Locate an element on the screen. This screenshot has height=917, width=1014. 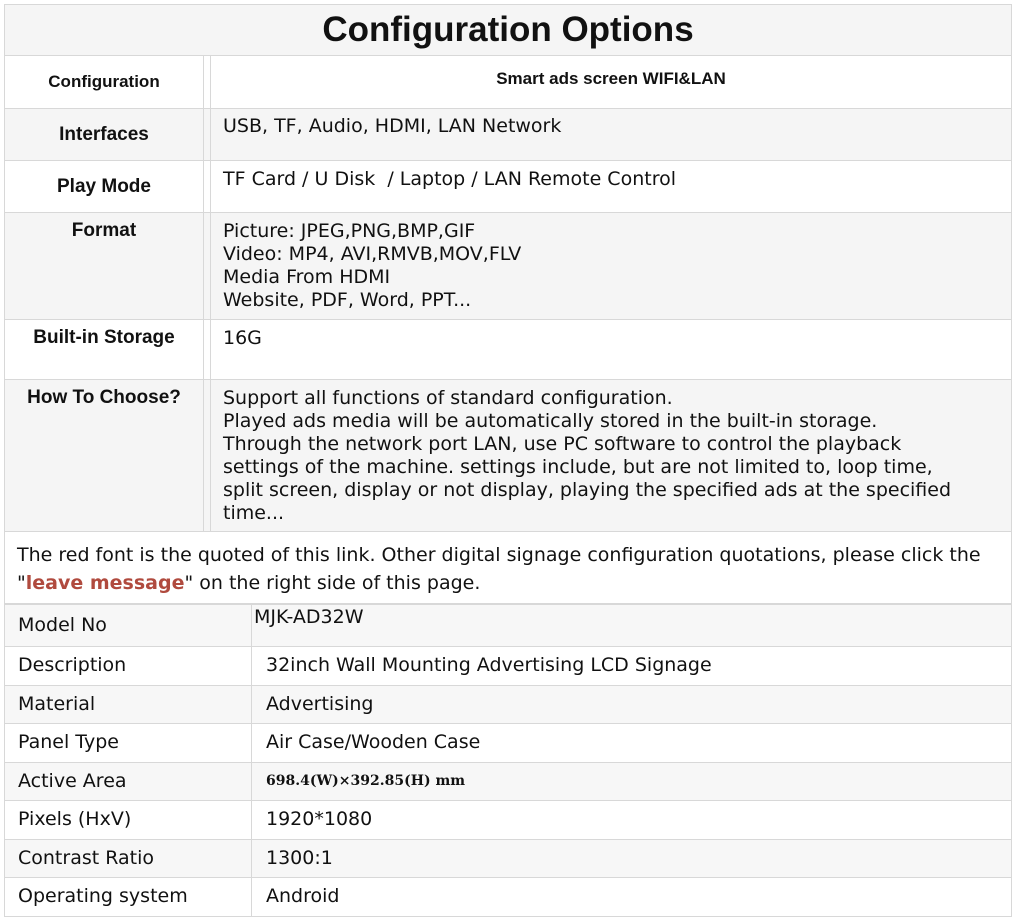
config-value-line: Picture: JPEG,PNG,BMP,GIF is located at coordinates (349, 231).